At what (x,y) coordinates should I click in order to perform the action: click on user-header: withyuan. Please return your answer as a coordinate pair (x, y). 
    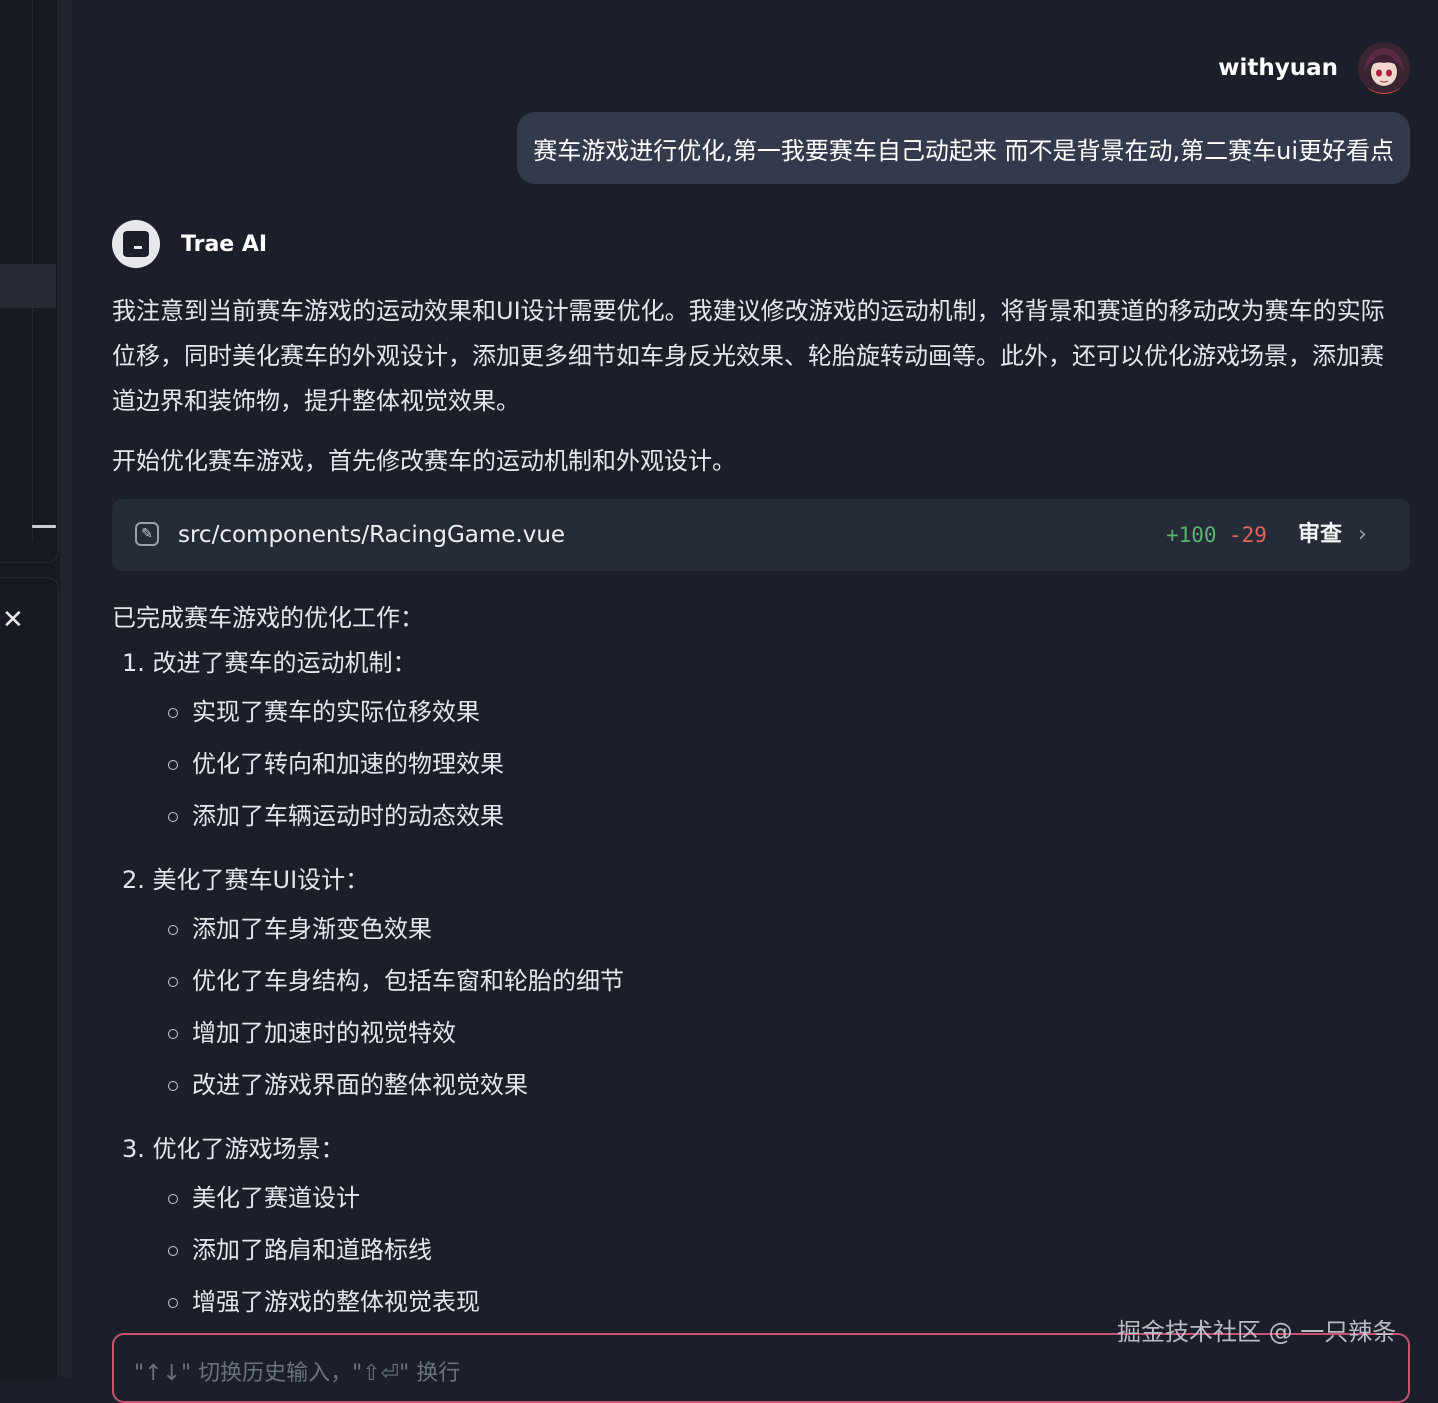
    Looking at the image, I should click on (1314, 68).